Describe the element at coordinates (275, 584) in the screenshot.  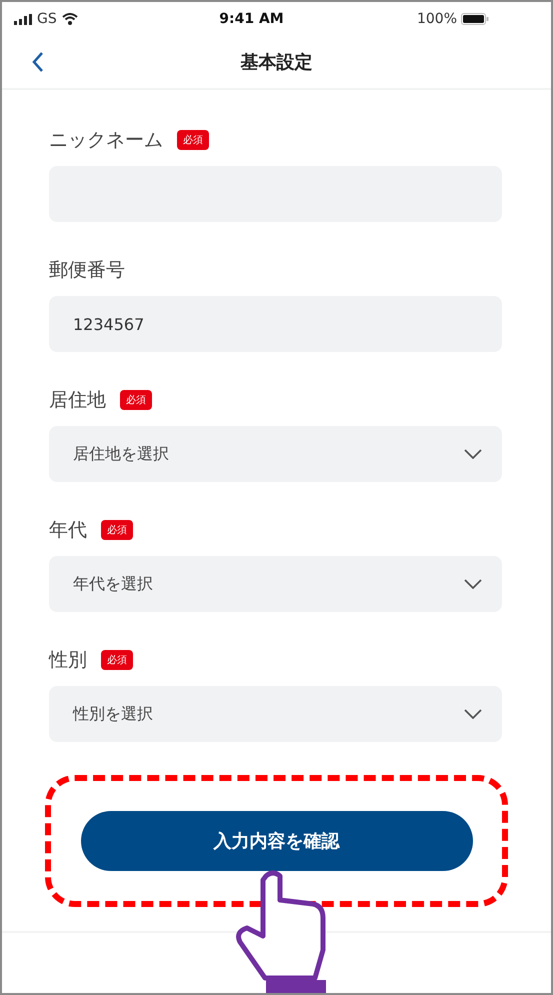
I see `select-field: 年代を選択` at that location.